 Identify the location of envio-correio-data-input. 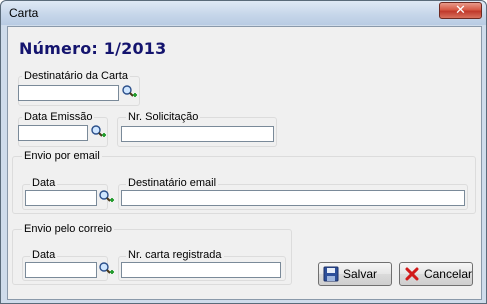
(61, 270).